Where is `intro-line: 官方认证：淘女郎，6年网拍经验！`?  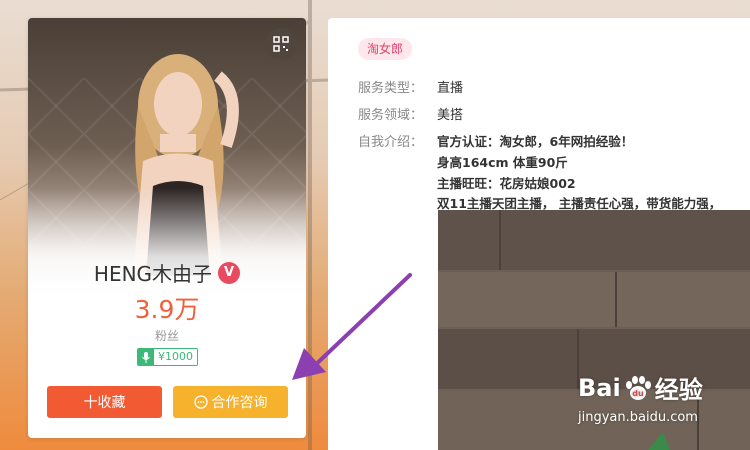
intro-line: 官方认证：淘女郎，6年网拍经验！ is located at coordinates (535, 141).